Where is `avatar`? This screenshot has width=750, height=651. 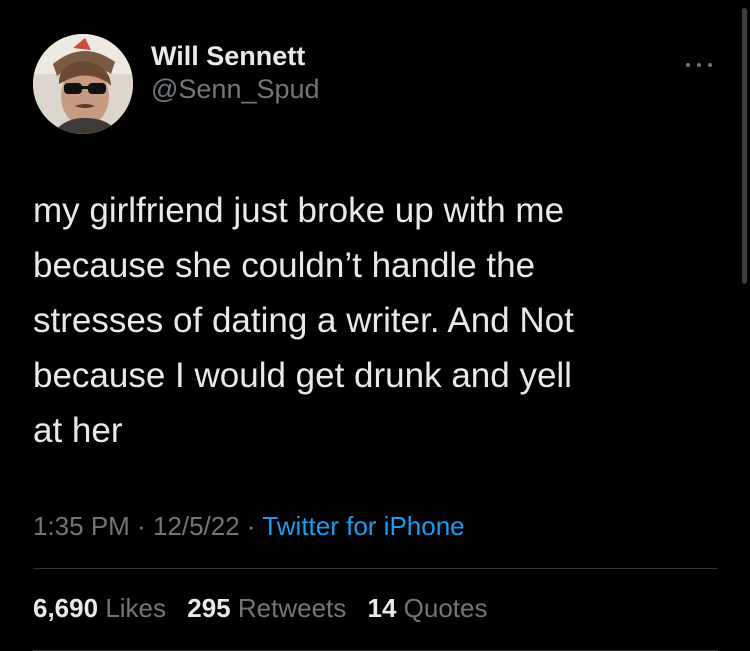 avatar is located at coordinates (83, 84).